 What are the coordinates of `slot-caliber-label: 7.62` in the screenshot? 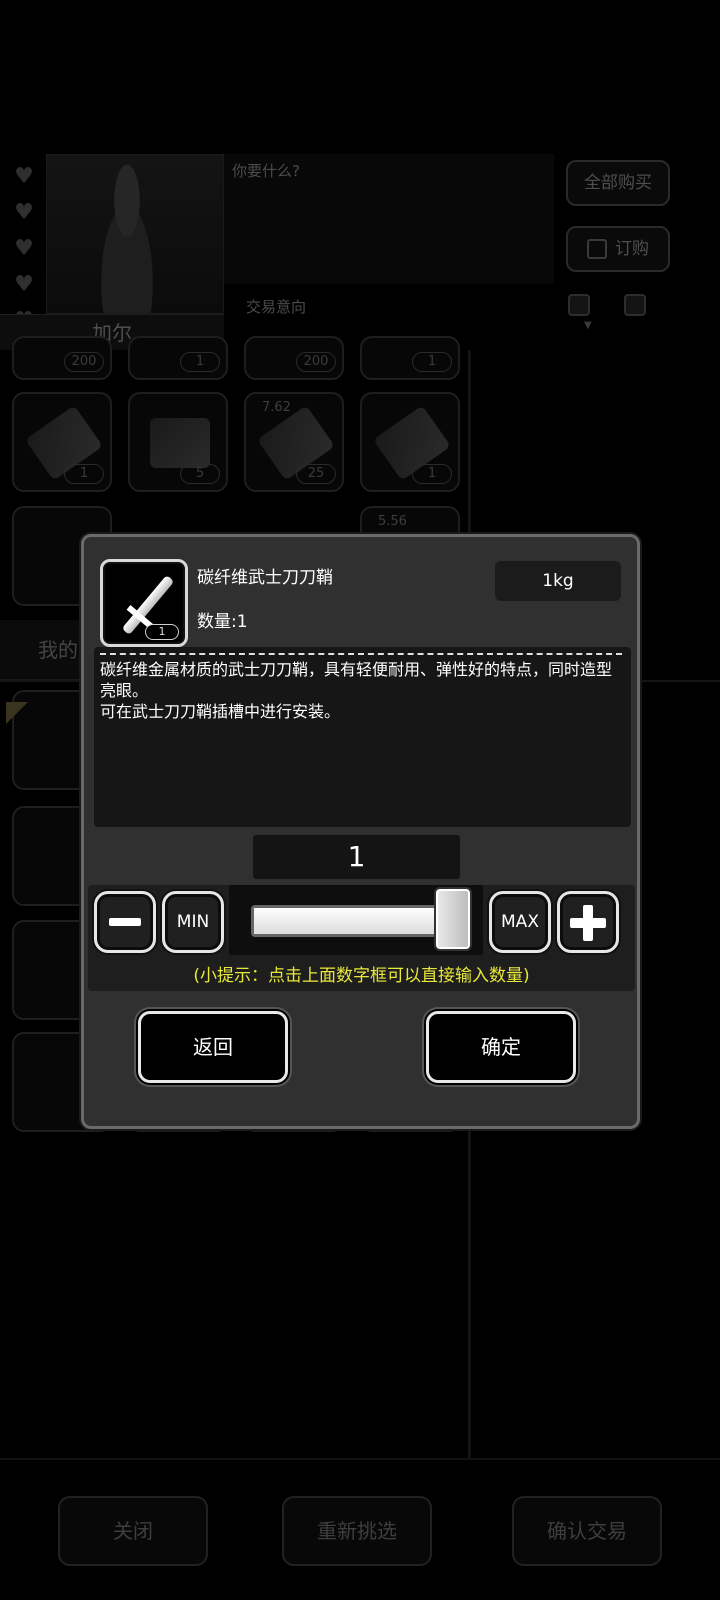 It's located at (276, 407).